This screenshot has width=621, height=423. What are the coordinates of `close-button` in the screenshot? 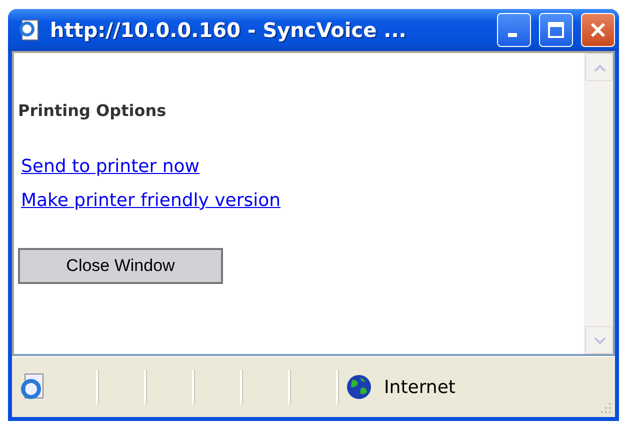 It's located at (598, 30).